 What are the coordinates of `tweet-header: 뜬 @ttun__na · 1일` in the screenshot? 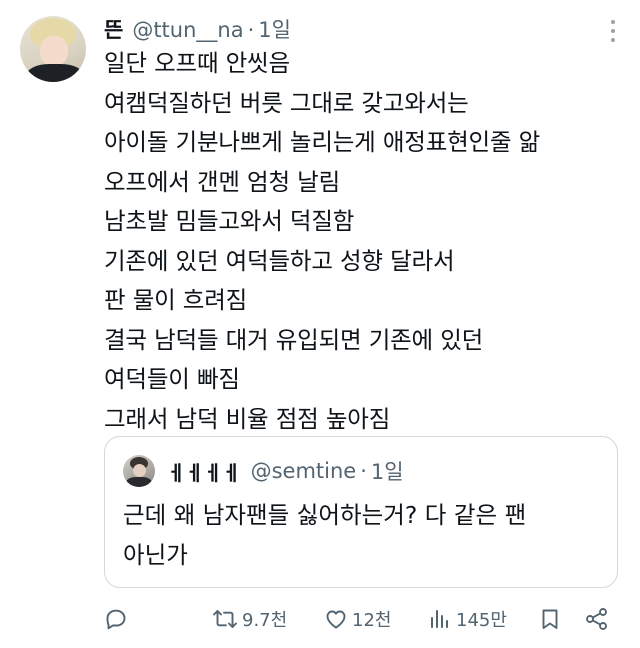 It's located at (197, 29).